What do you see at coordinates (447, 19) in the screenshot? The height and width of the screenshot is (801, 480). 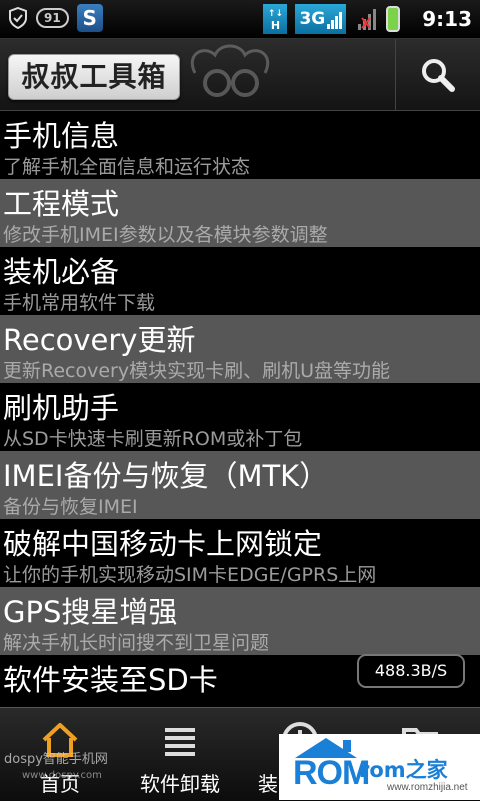 I see `clock: 9:13` at bounding box center [447, 19].